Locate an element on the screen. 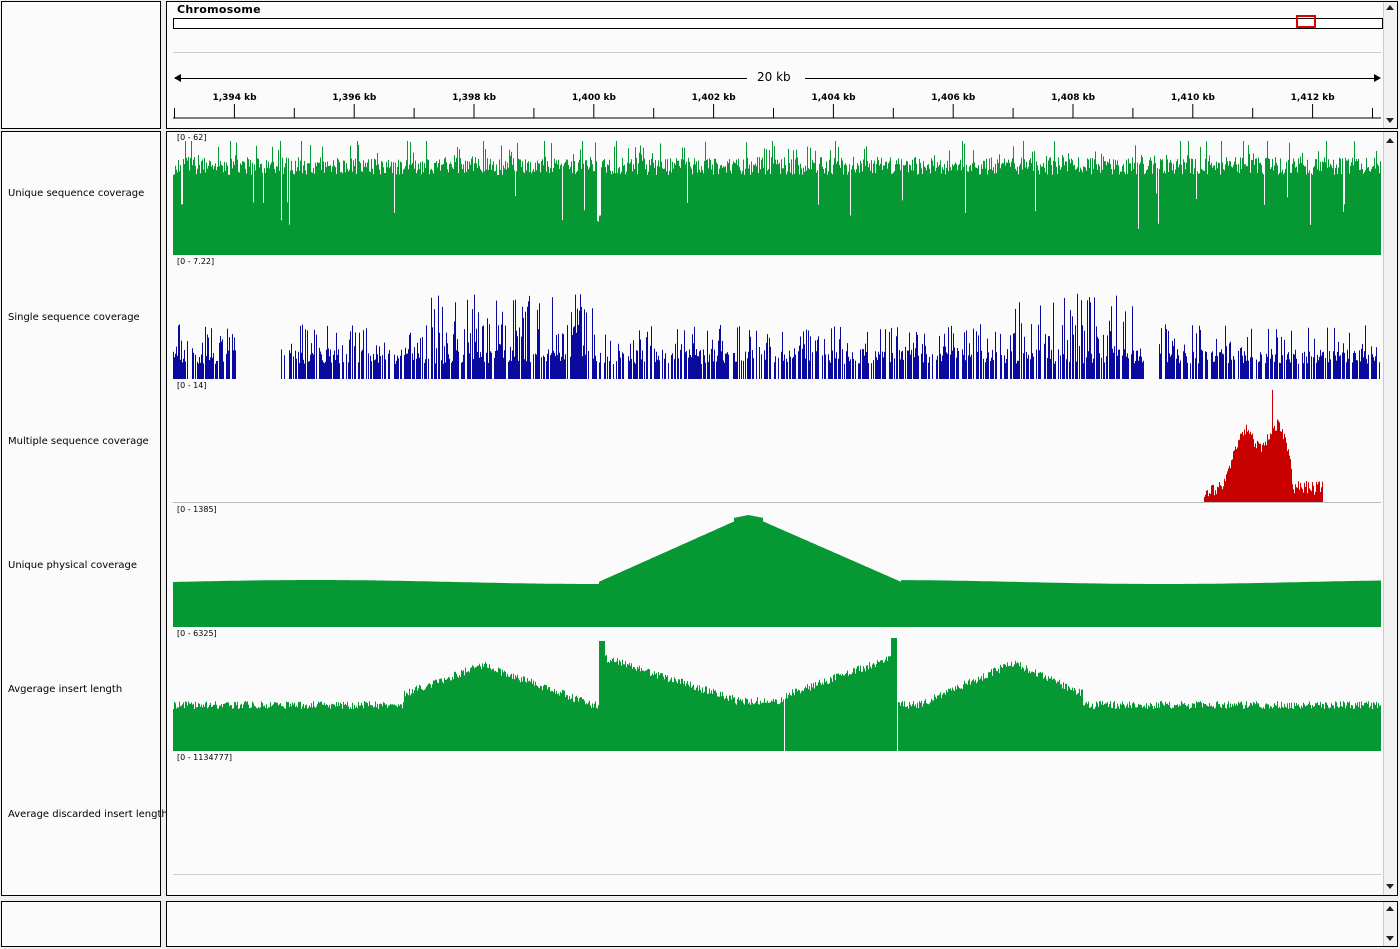 This screenshot has height=949, width=1400. ruler-arrow-left-icon is located at coordinates (177, 78).